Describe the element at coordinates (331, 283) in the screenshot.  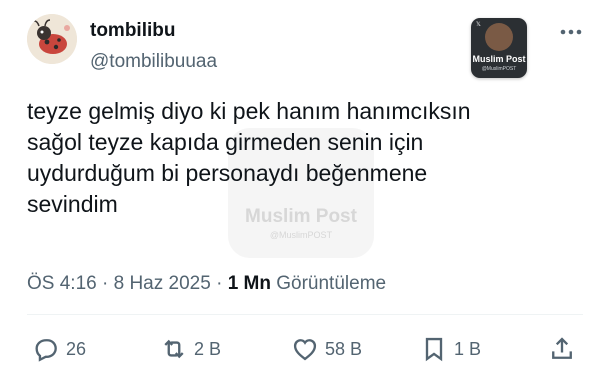
I see `views-label: Görüntüleme` at that location.